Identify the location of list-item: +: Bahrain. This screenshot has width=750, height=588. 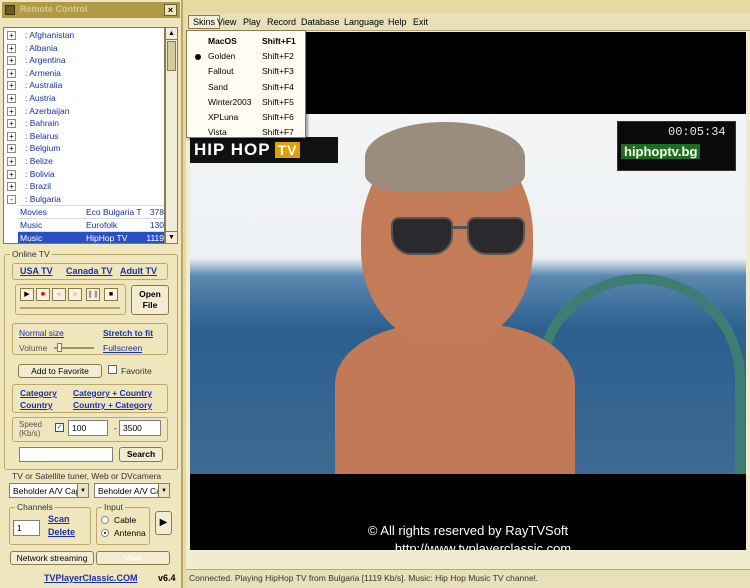
(84, 123).